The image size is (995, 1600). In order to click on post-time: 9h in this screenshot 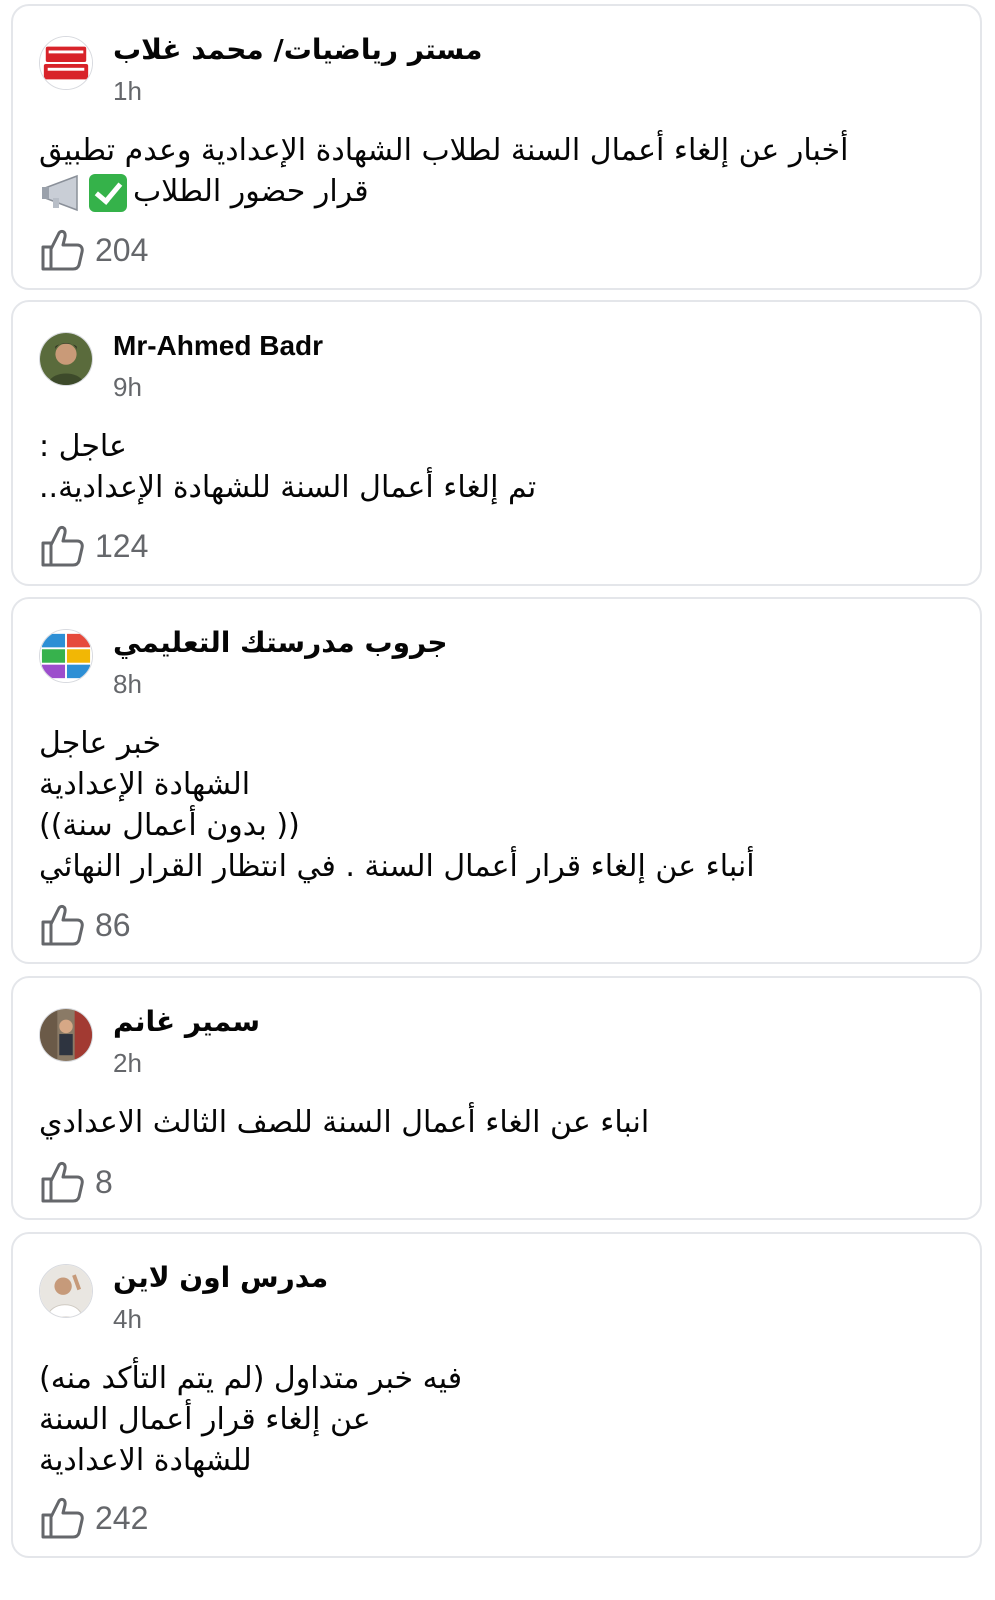, I will do `click(127, 387)`.